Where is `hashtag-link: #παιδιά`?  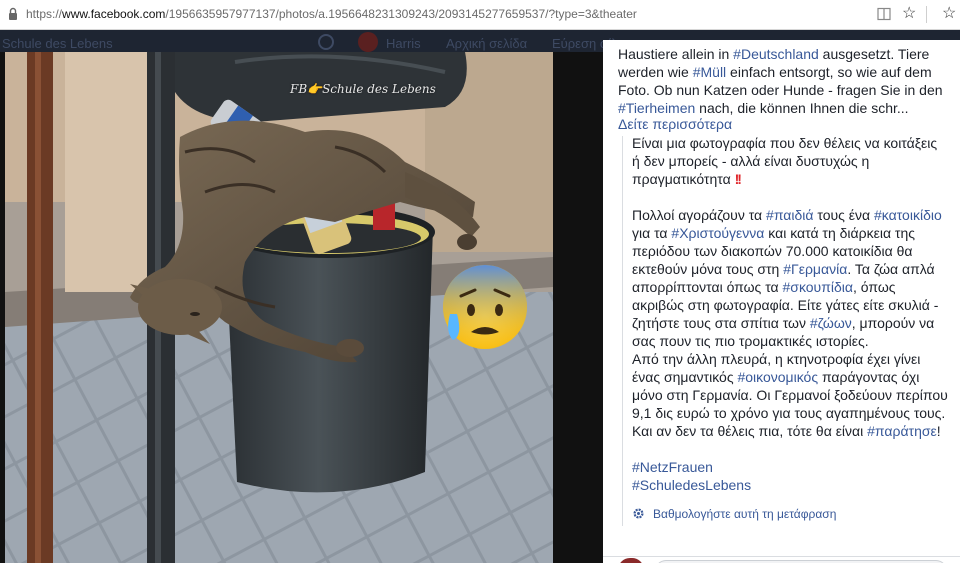 hashtag-link: #παιδιά is located at coordinates (789, 215).